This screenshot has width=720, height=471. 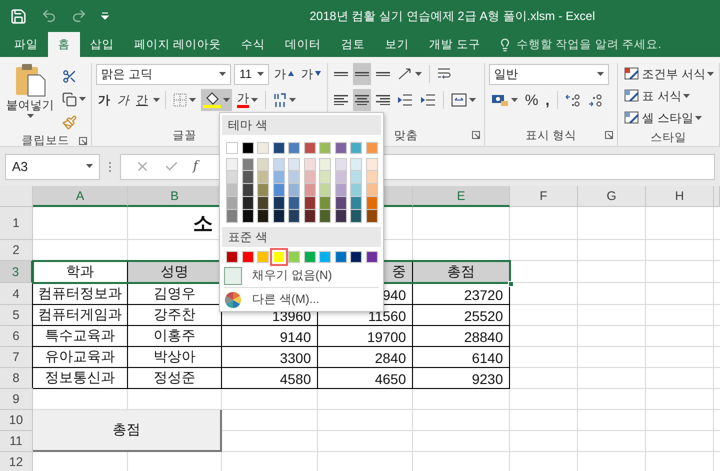 I want to click on tell-me-field: 수행할 작업을 알려 주세요., so click(x=589, y=44).